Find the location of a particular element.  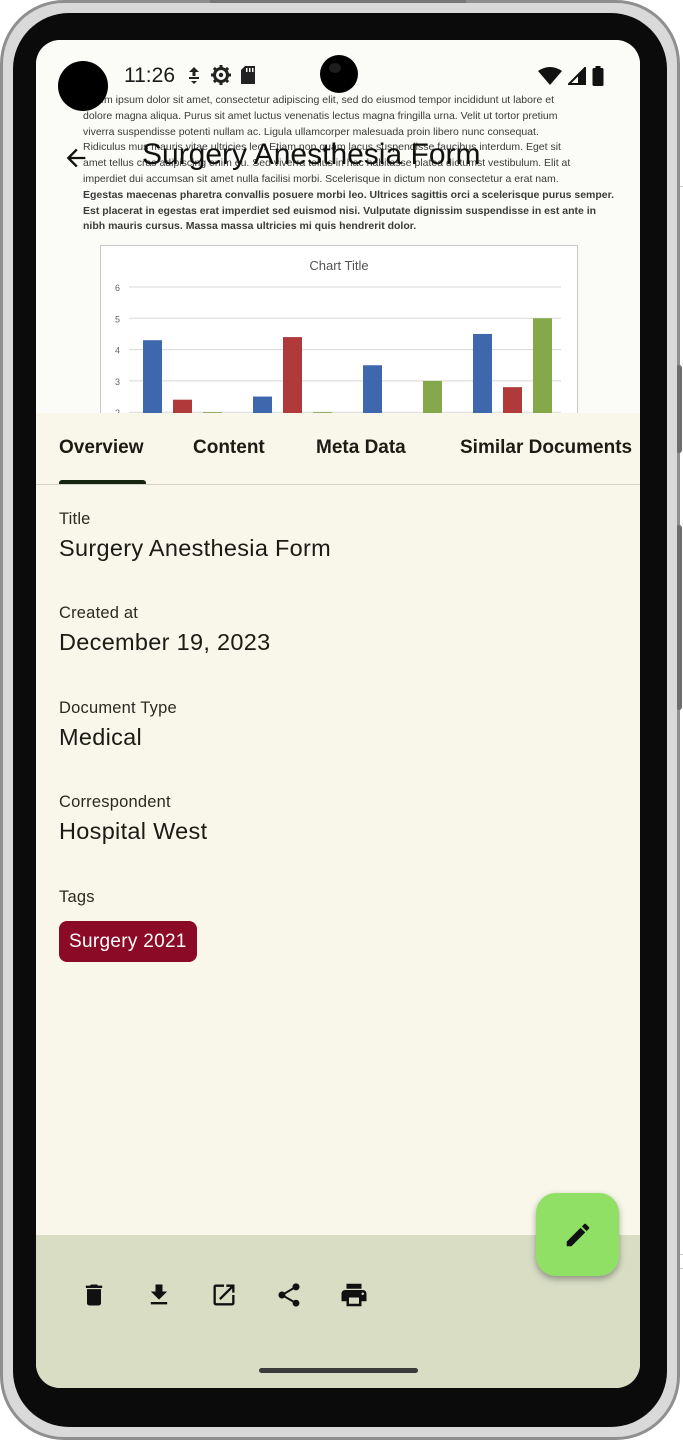

field-value: December 19, 2023 is located at coordinates (165, 642).